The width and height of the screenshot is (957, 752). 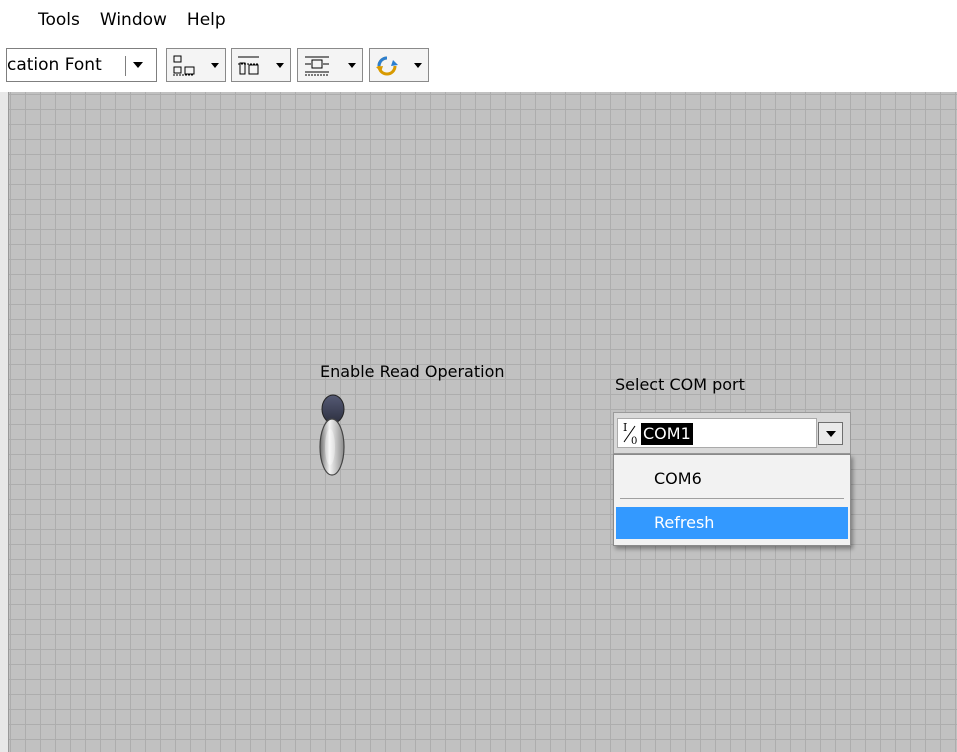 I want to click on menu-help: Help, so click(x=206, y=20).